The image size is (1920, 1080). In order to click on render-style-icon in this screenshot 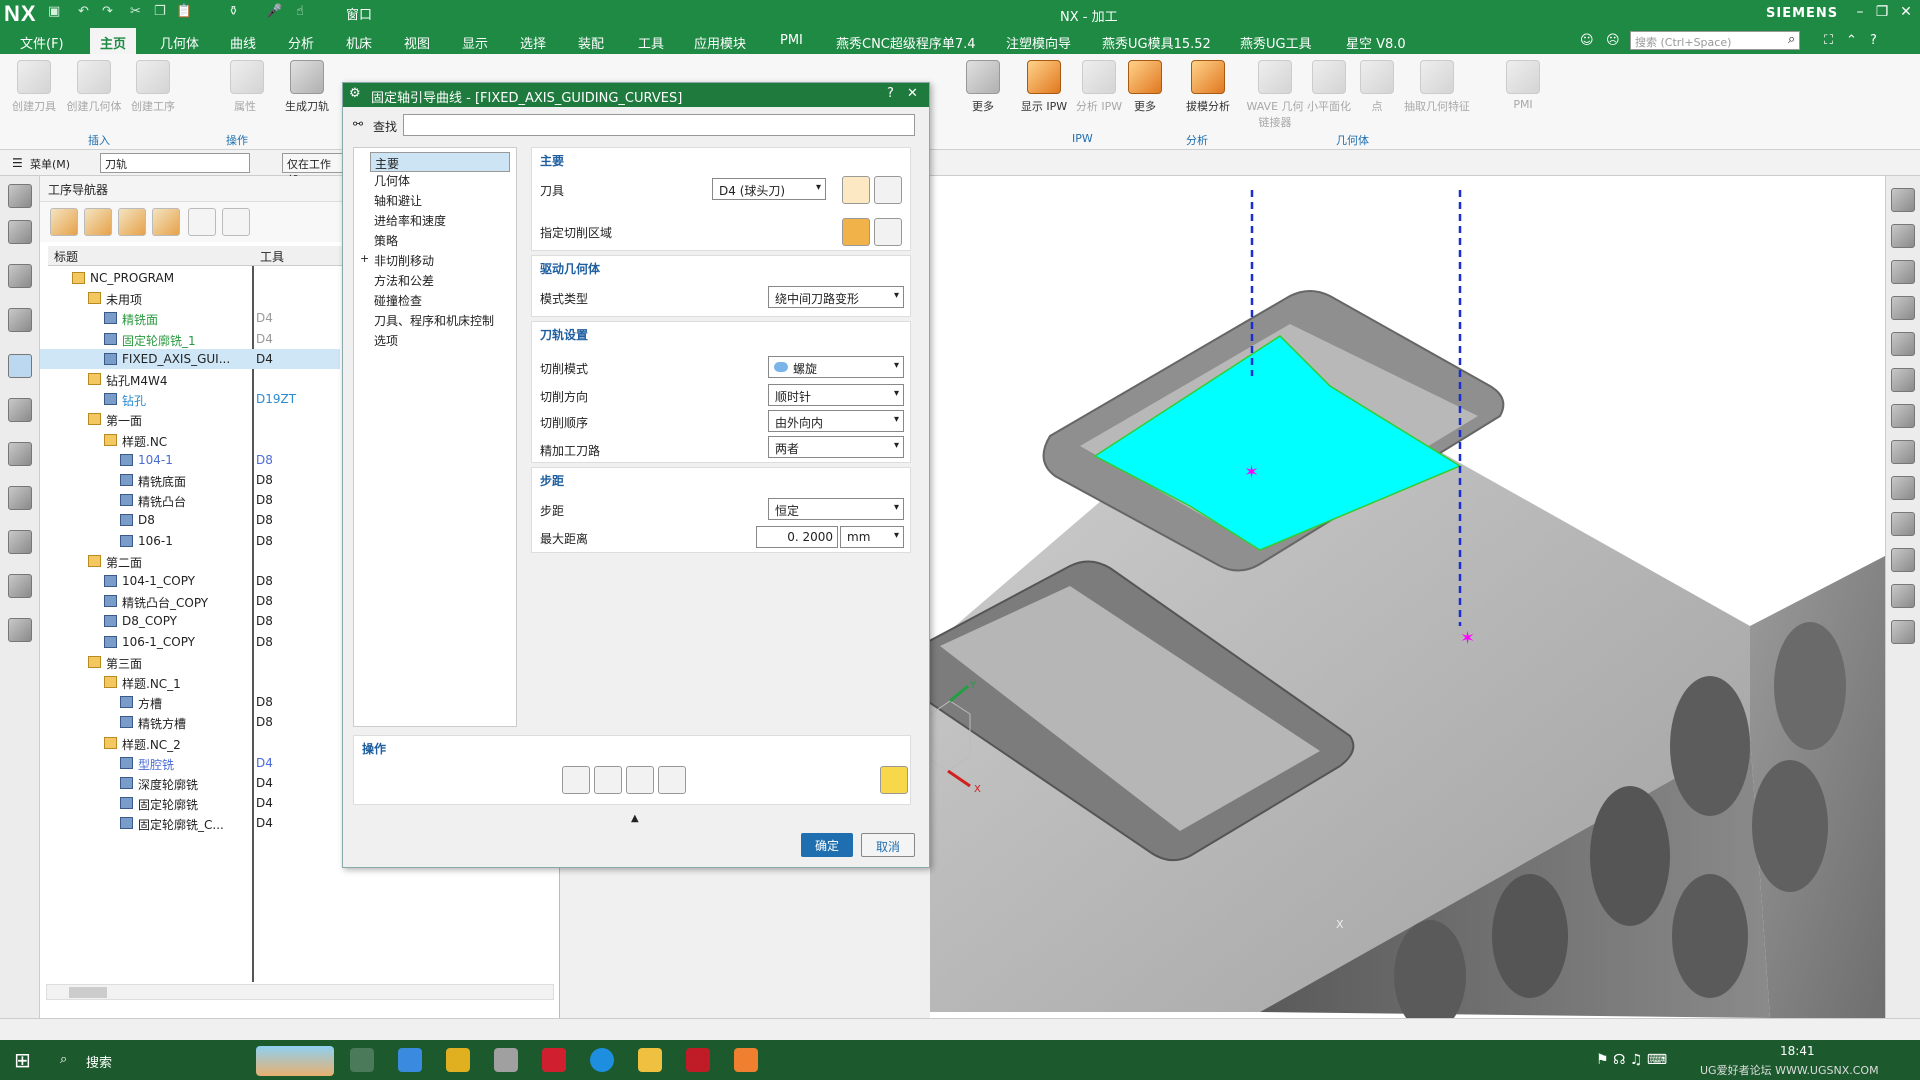, I will do `click(1903, 236)`.